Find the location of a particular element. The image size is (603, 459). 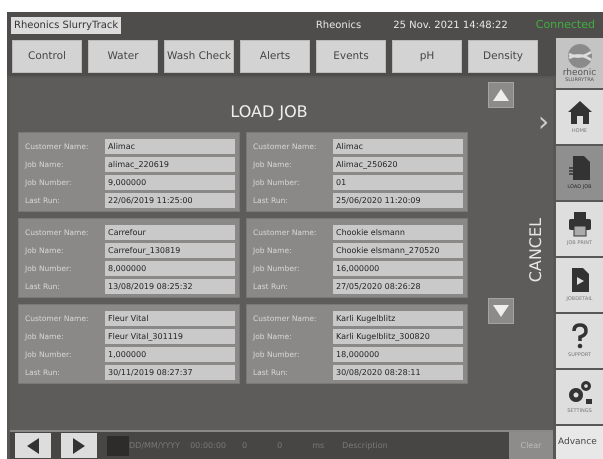

field-value: Karli Kugelblitz_300820 is located at coordinates (398, 336).